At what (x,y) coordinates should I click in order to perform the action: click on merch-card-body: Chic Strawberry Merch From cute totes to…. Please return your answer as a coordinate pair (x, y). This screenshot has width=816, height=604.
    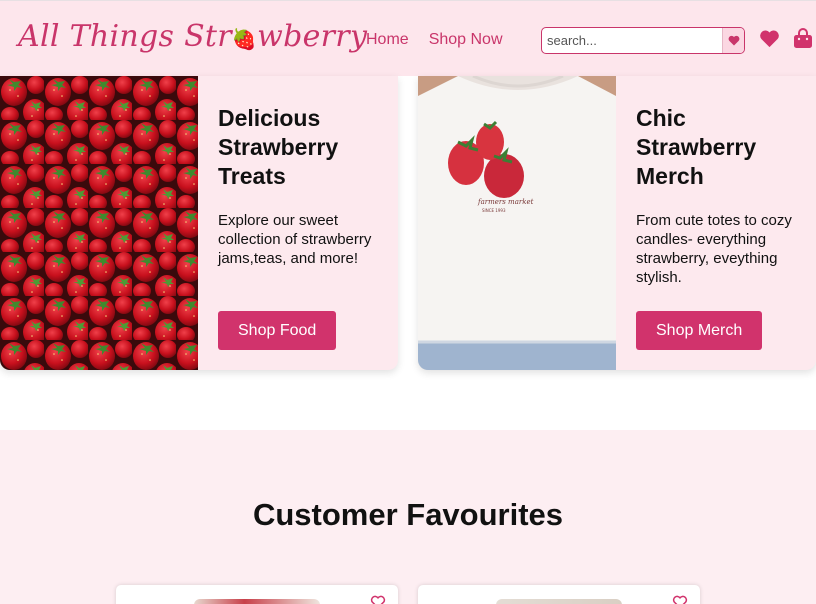
    Looking at the image, I should click on (721, 195).